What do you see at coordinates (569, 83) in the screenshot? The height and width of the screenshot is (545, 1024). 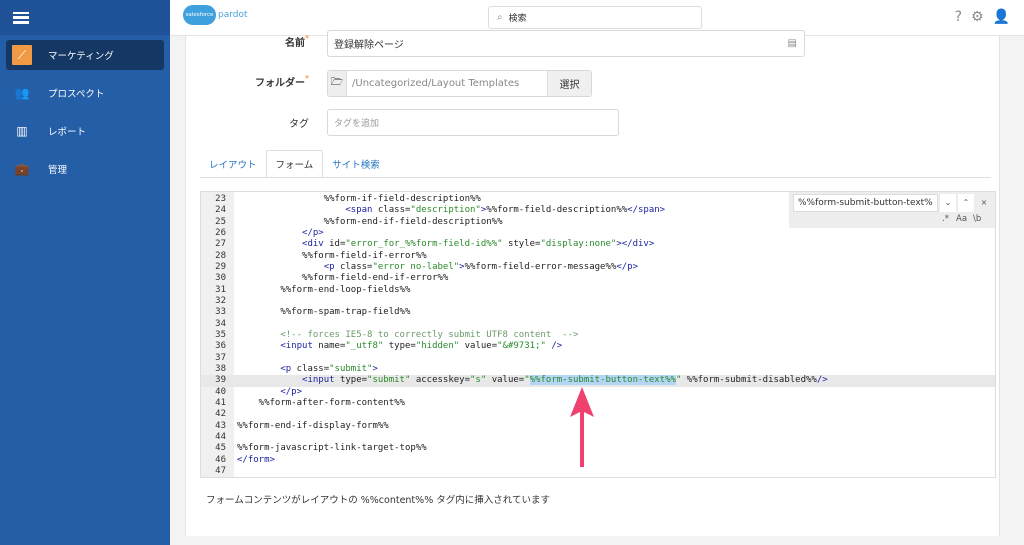 I see `select-folder-button: 選択` at bounding box center [569, 83].